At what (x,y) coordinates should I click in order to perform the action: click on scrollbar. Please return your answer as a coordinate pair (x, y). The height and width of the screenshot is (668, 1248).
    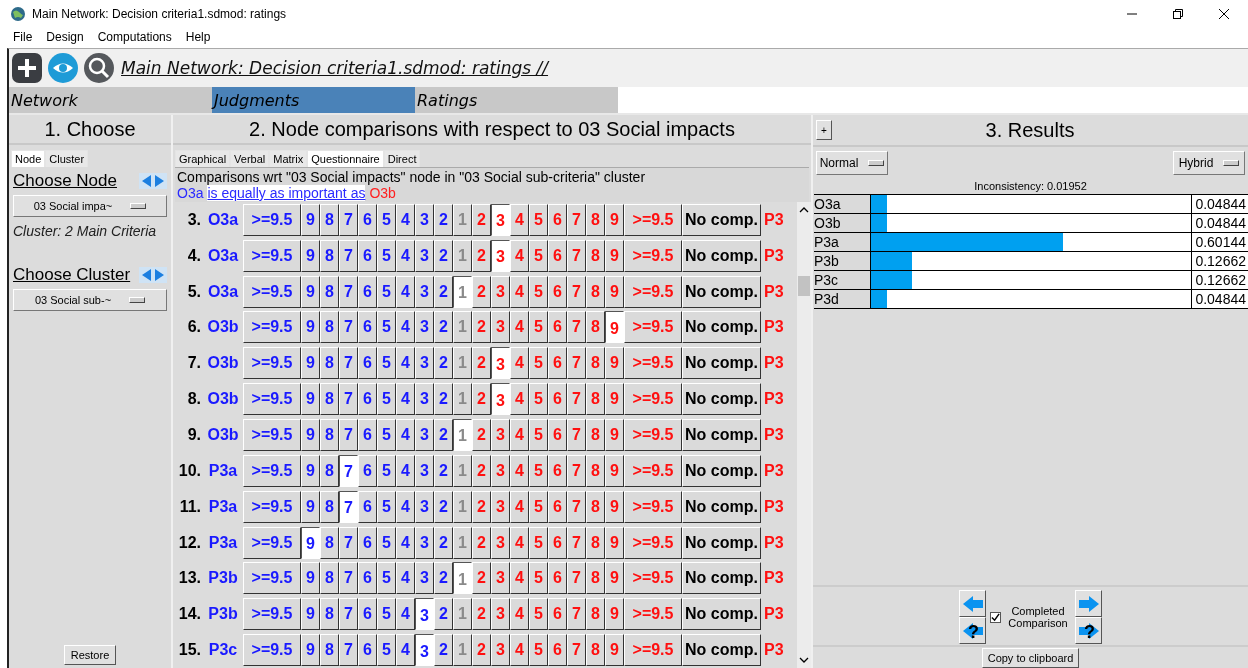
    Looking at the image, I should click on (804, 435).